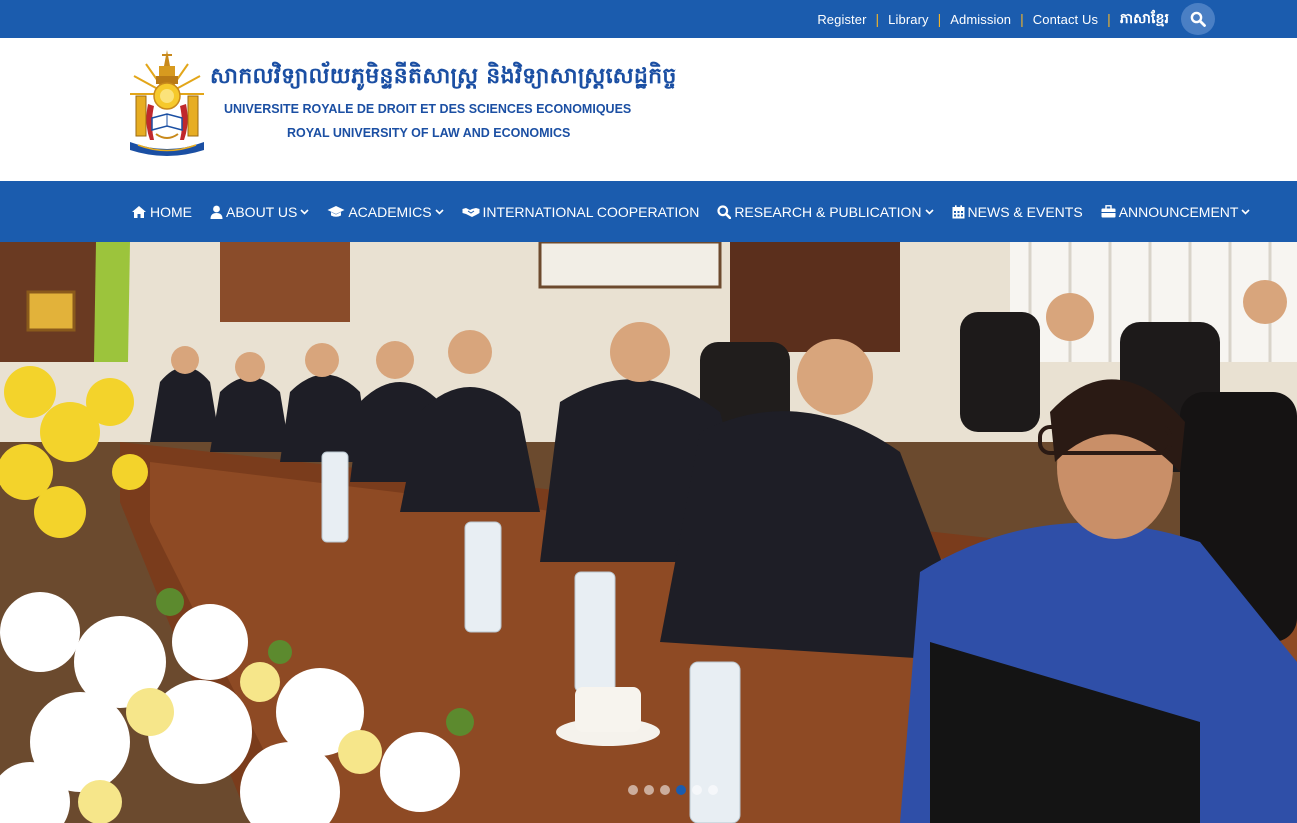 The image size is (1297, 823). I want to click on nav-item-label: NEWS & EVENTS, so click(1025, 211).